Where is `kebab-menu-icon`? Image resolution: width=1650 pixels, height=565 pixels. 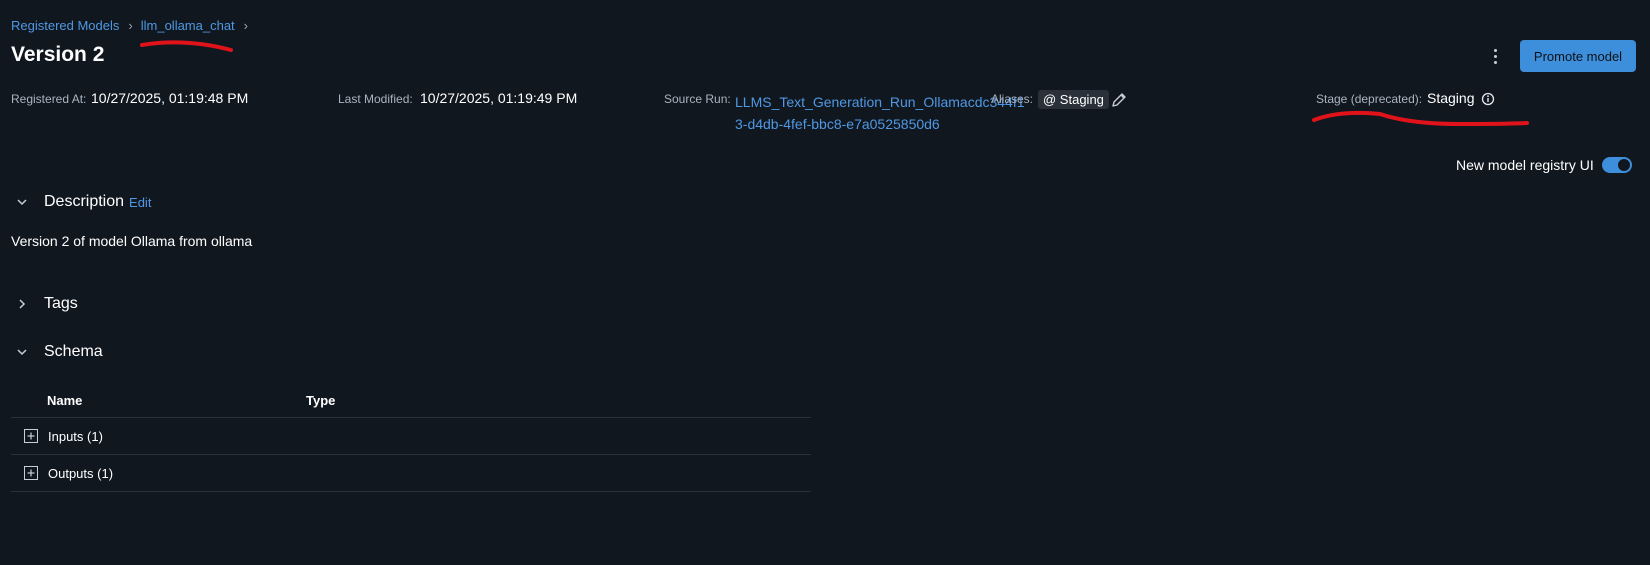
kebab-menu-icon is located at coordinates (1495, 56).